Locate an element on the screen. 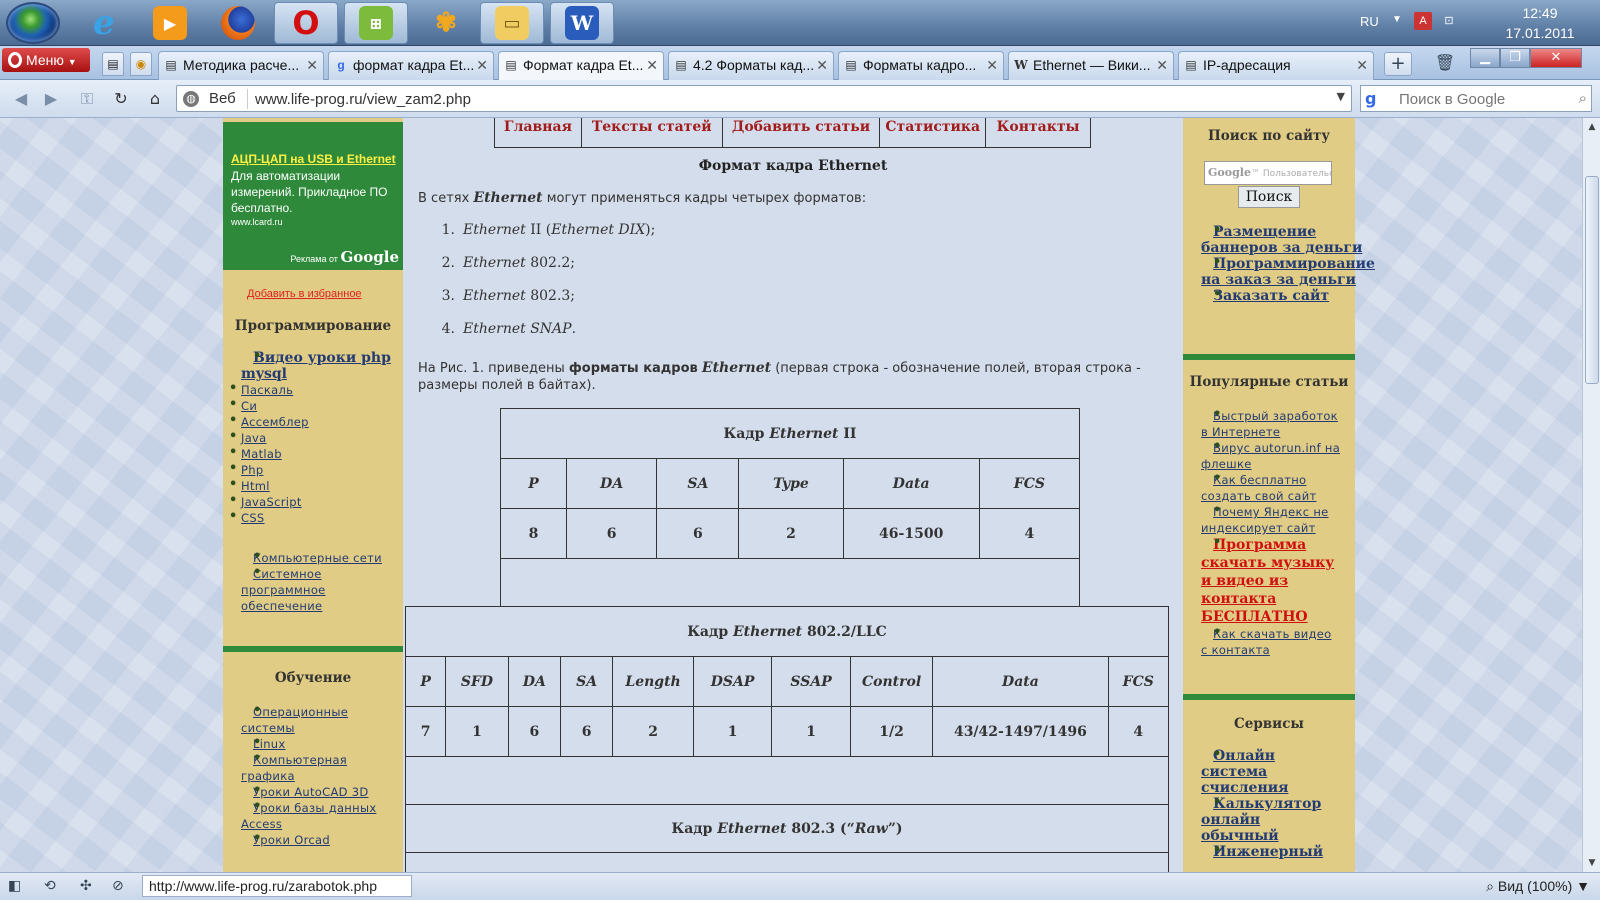 This screenshot has height=900, width=1600. closed-tabs-button: 🗑 is located at coordinates (1445, 64).